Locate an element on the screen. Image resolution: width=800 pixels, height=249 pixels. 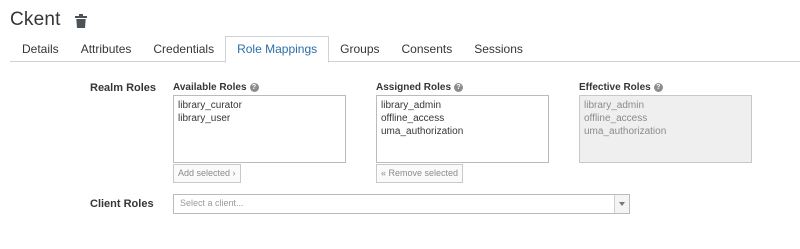
tab-credentials: Credentials is located at coordinates (183, 49).